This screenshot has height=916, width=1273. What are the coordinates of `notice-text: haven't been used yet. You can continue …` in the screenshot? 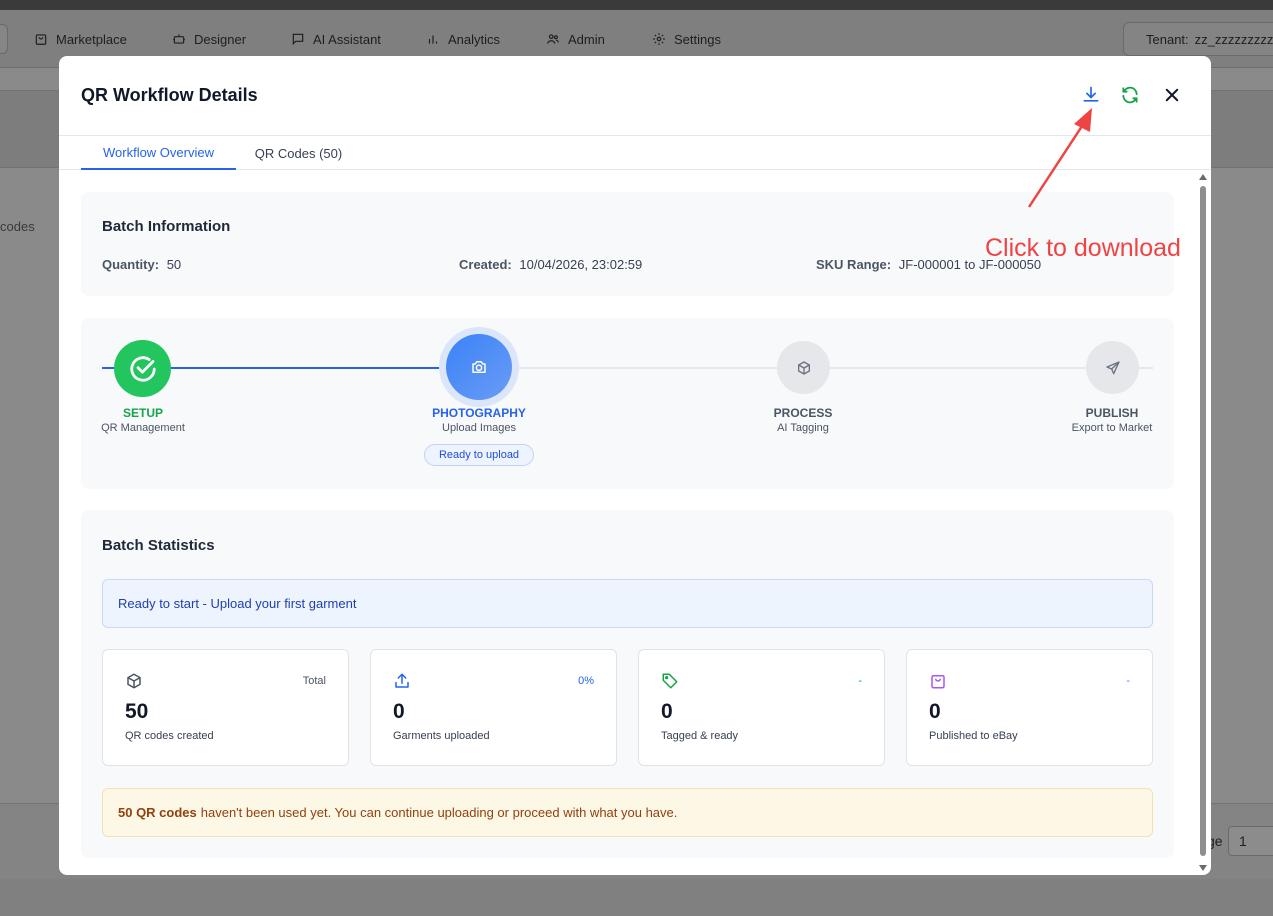 It's located at (439, 812).